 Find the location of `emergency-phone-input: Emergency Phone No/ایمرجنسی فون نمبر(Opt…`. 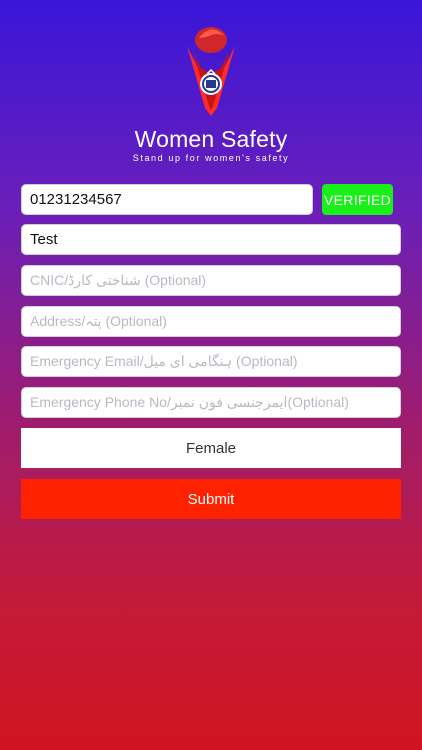

emergency-phone-input: Emergency Phone No/ایمرجنسی فون نمبر(Opt… is located at coordinates (211, 402).